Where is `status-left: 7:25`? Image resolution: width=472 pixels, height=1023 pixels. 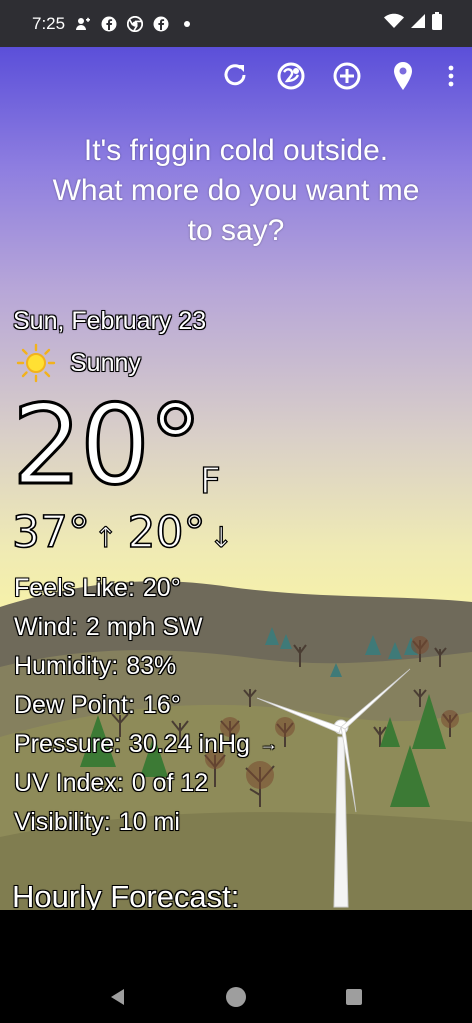 status-left: 7:25 is located at coordinates (113, 24).